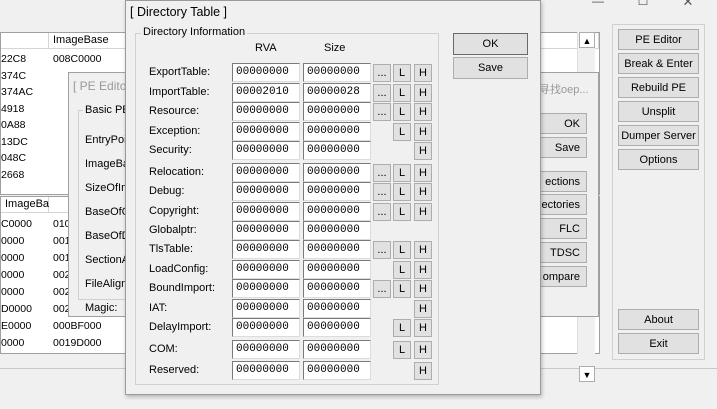  I want to click on minimize-icon: —, so click(598, 4).